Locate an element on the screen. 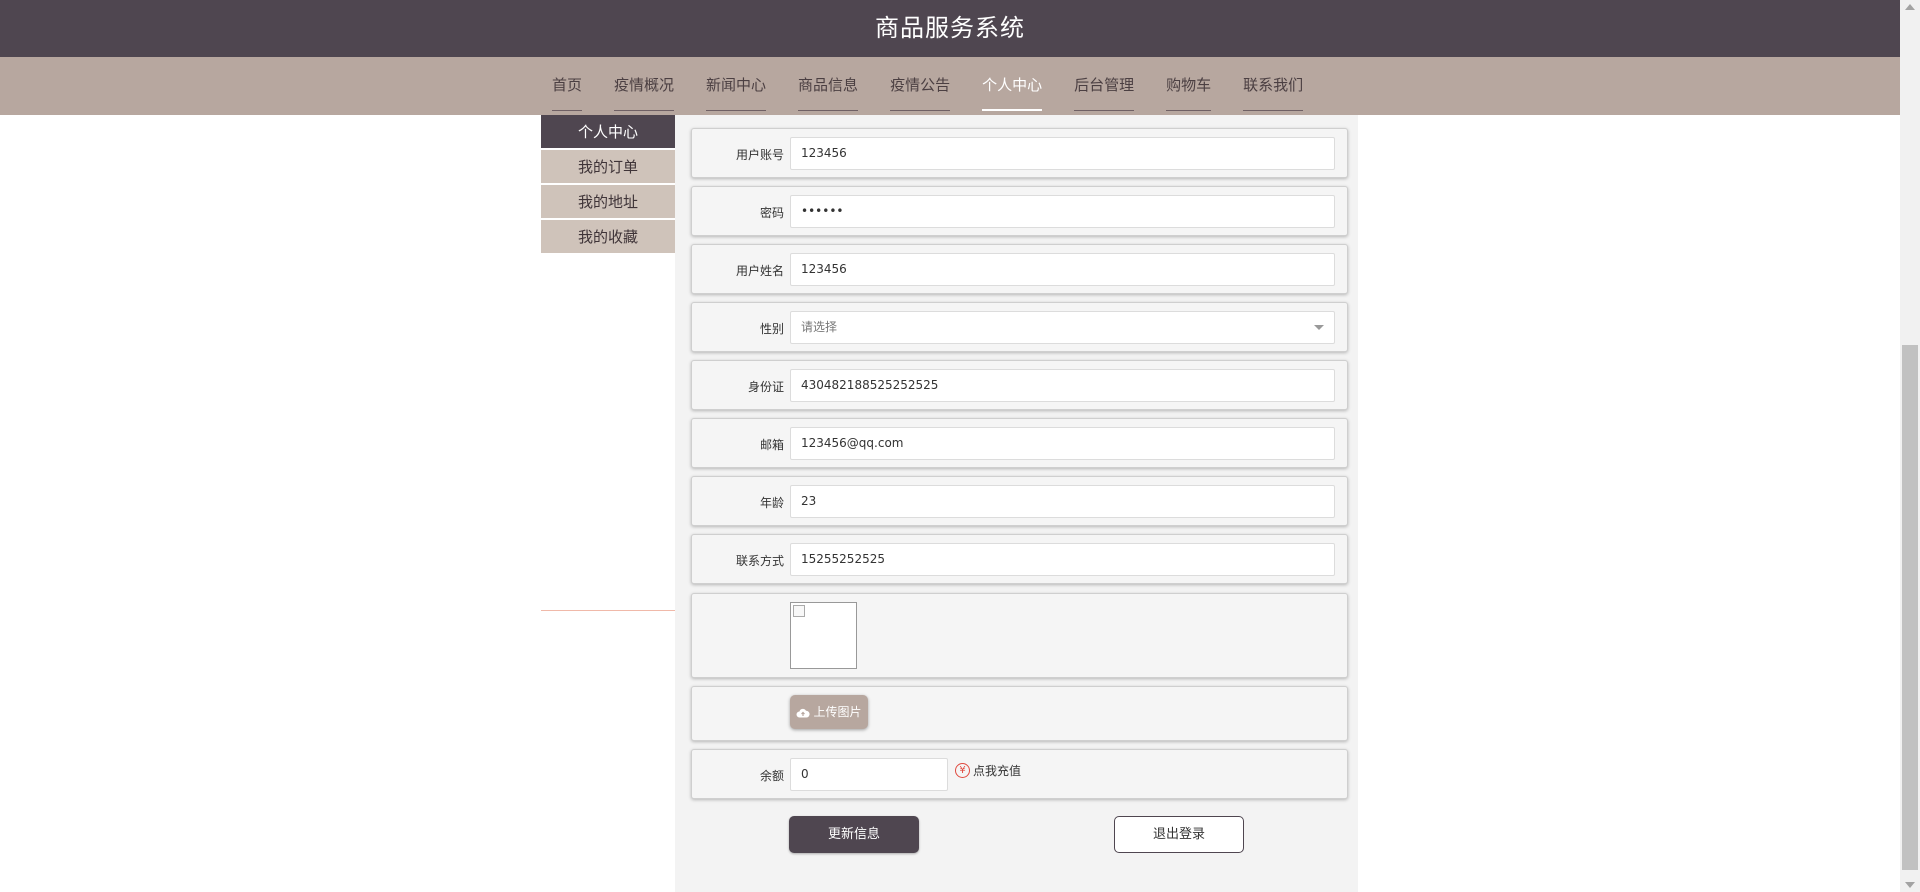 The width and height of the screenshot is (1920, 892). nav-item-admin: 后台管理 is located at coordinates (1104, 86).